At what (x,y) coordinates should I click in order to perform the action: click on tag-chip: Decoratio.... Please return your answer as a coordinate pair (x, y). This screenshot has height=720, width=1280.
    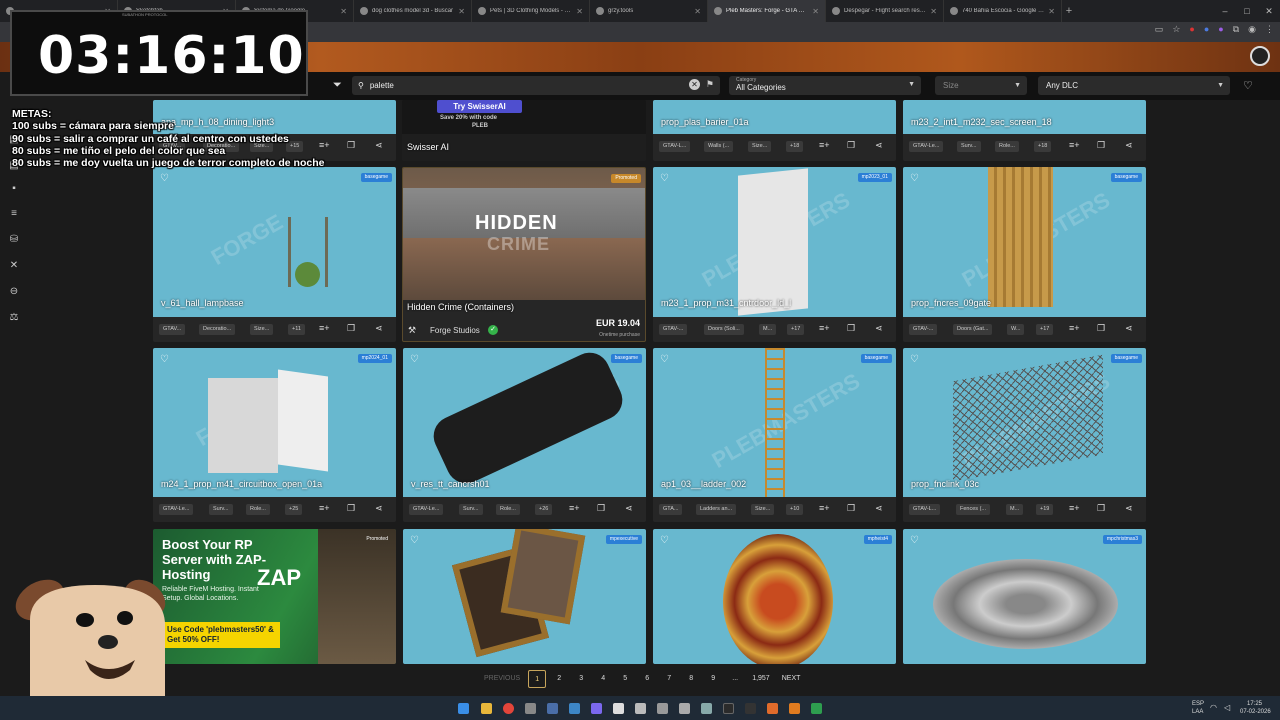
    Looking at the image, I should click on (217, 329).